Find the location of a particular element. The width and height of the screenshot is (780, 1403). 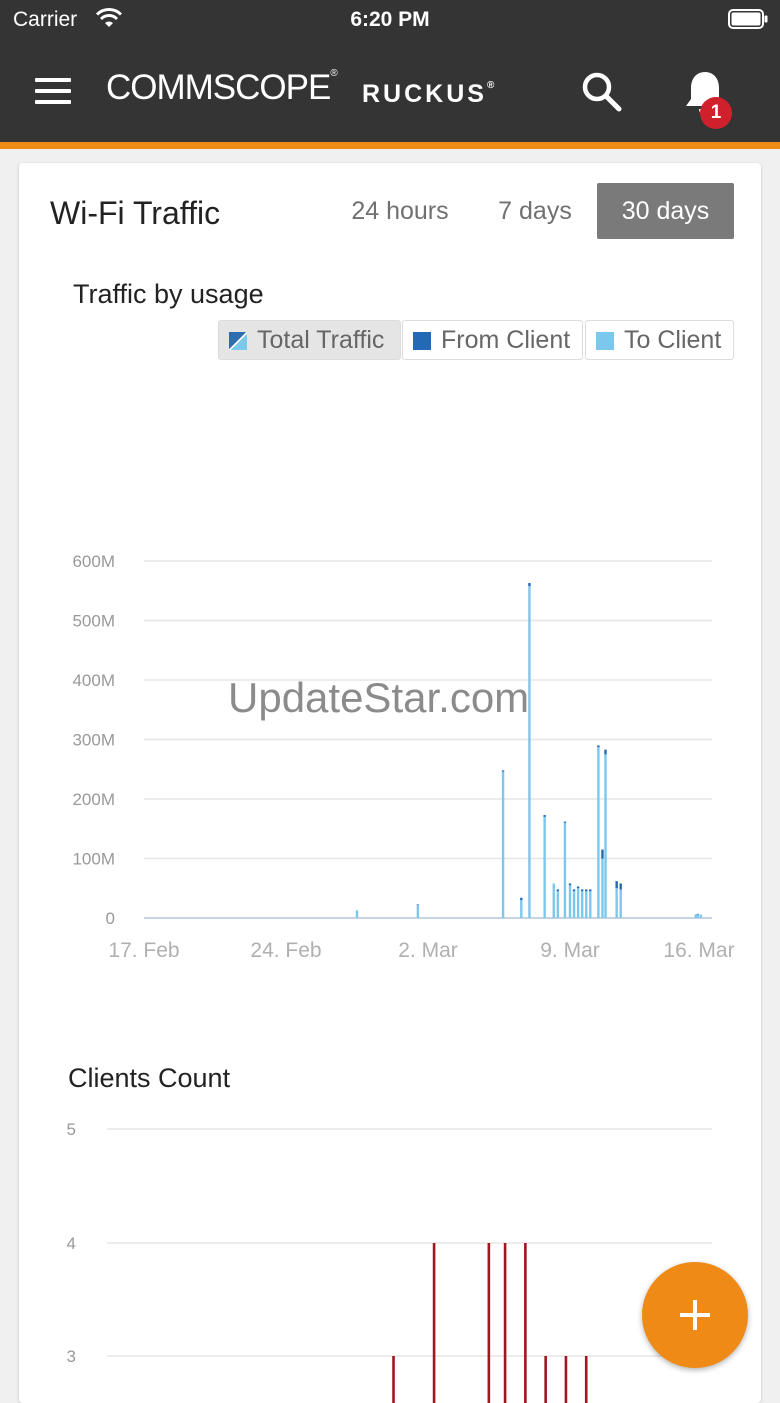

y-tick-label: 0 is located at coordinates (110, 918).